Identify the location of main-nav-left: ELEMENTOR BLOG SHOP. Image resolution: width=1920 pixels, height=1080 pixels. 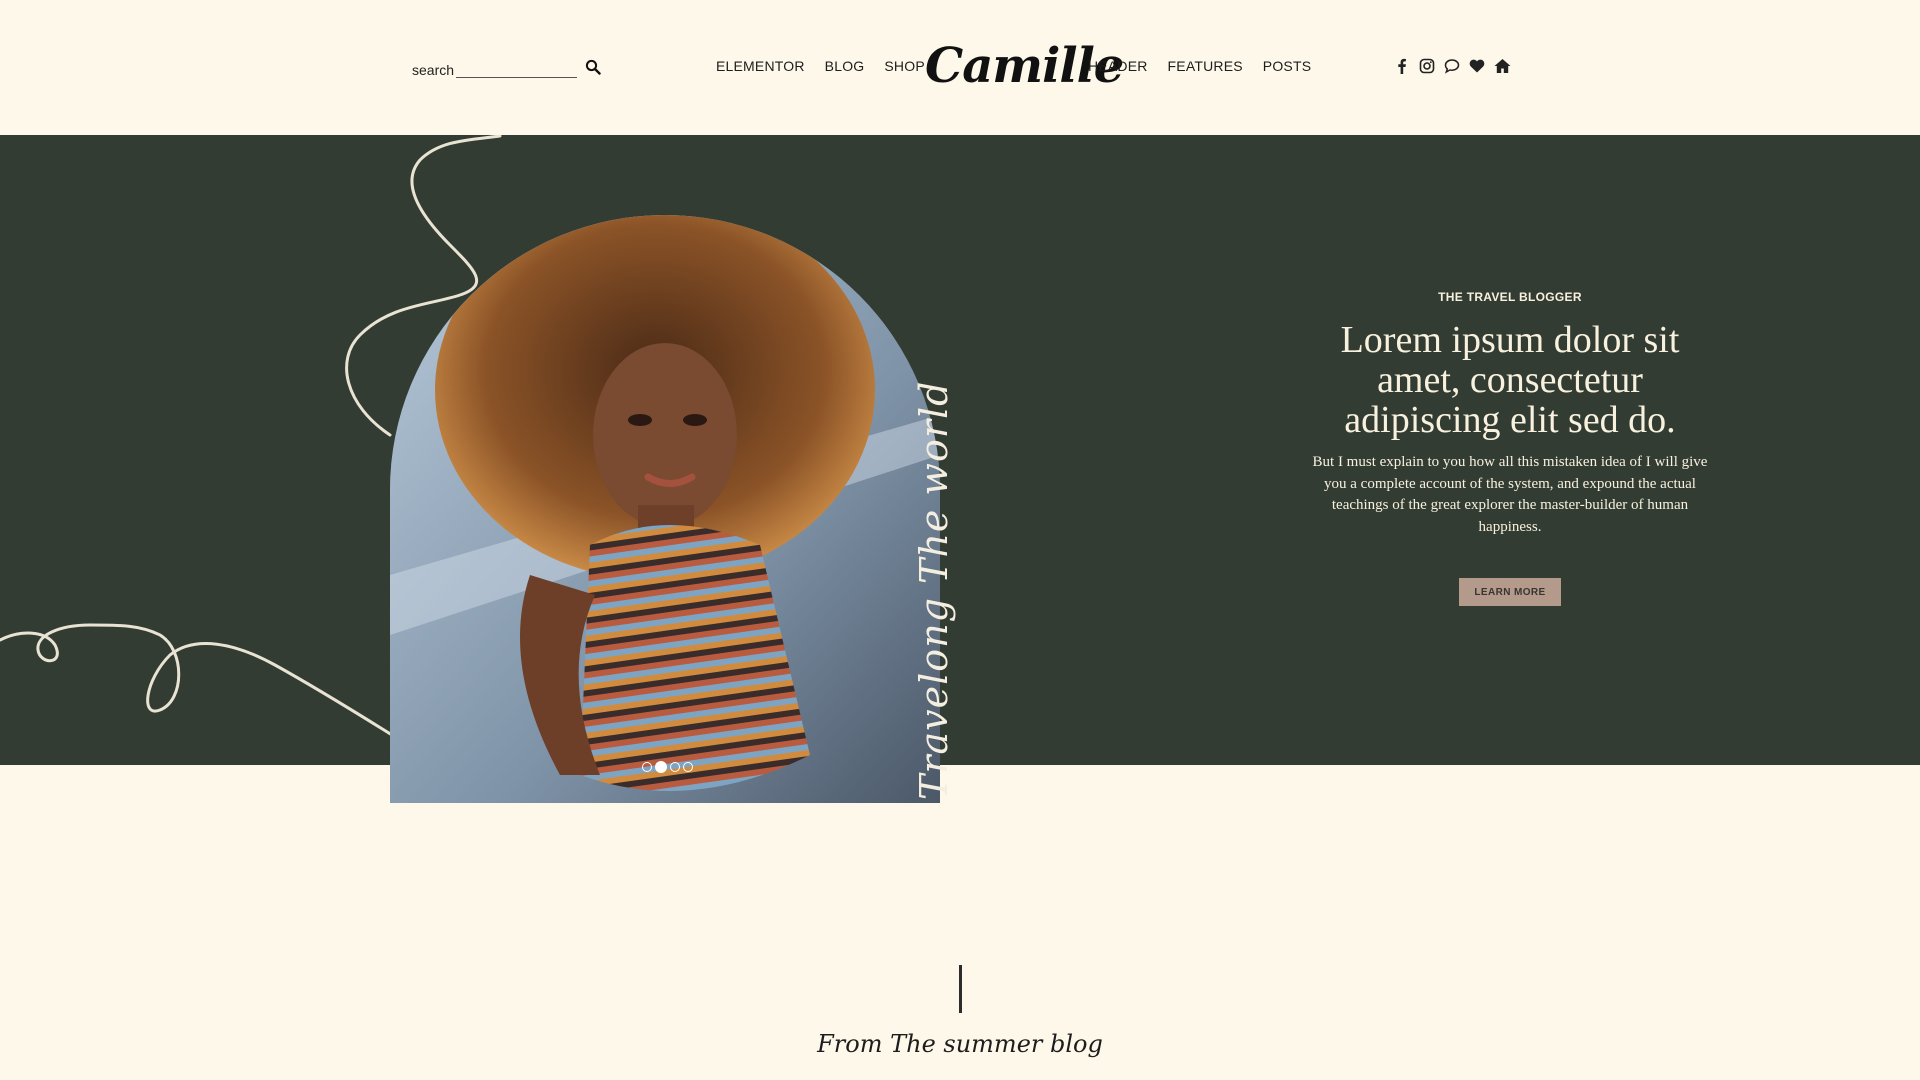
(830, 66).